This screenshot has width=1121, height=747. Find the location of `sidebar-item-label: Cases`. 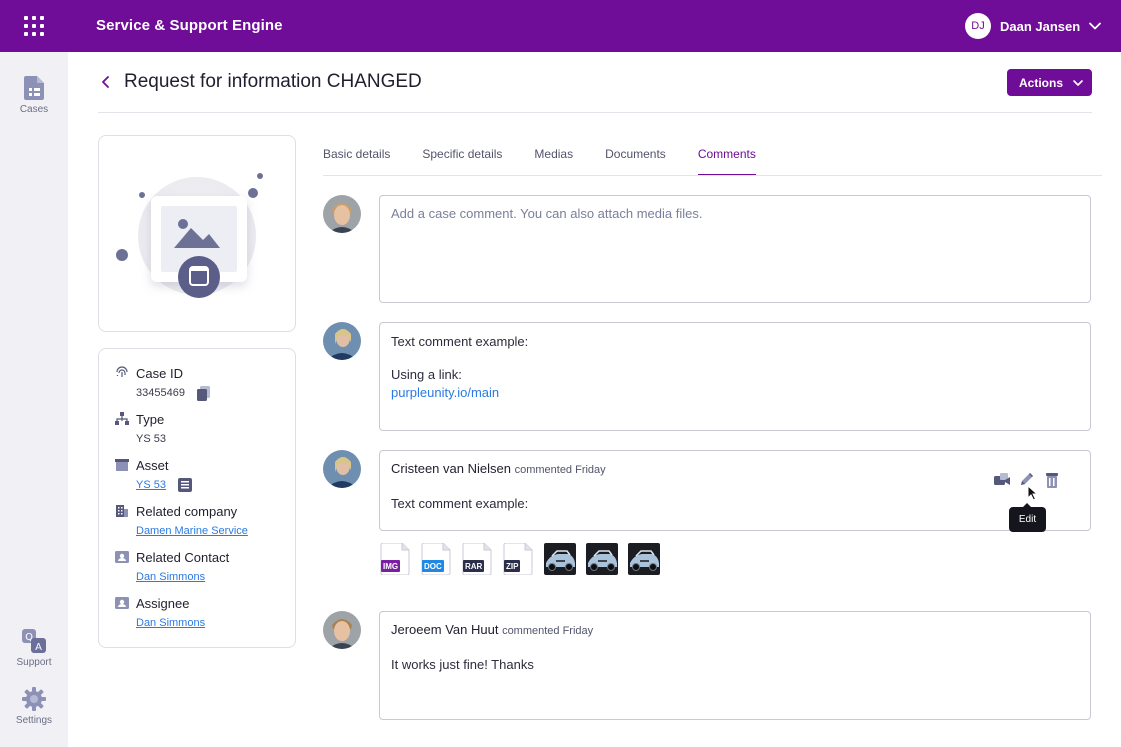

sidebar-item-label: Cases is located at coordinates (34, 109).